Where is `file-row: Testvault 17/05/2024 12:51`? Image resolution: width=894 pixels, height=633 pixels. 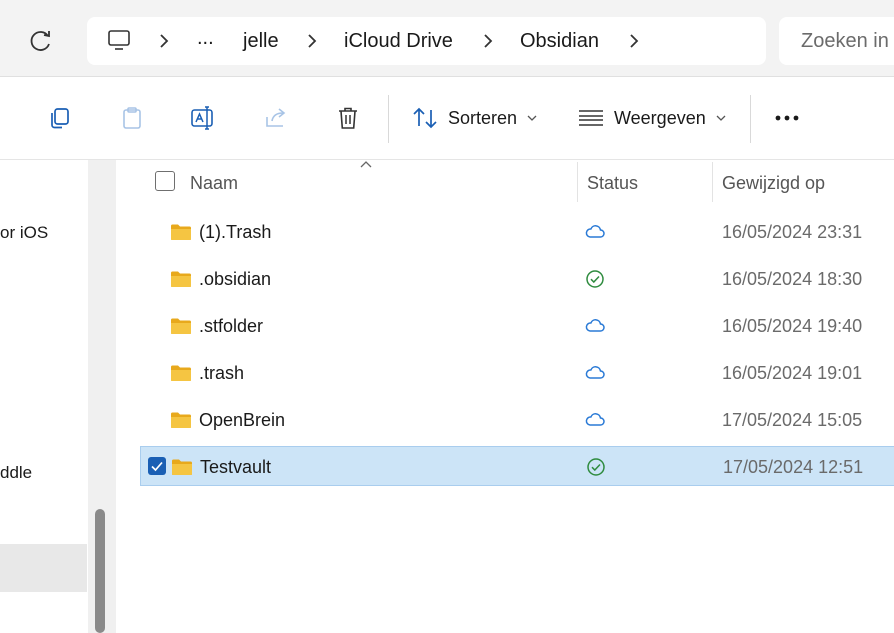 file-row: Testvault 17/05/2024 12:51 is located at coordinates (517, 466).